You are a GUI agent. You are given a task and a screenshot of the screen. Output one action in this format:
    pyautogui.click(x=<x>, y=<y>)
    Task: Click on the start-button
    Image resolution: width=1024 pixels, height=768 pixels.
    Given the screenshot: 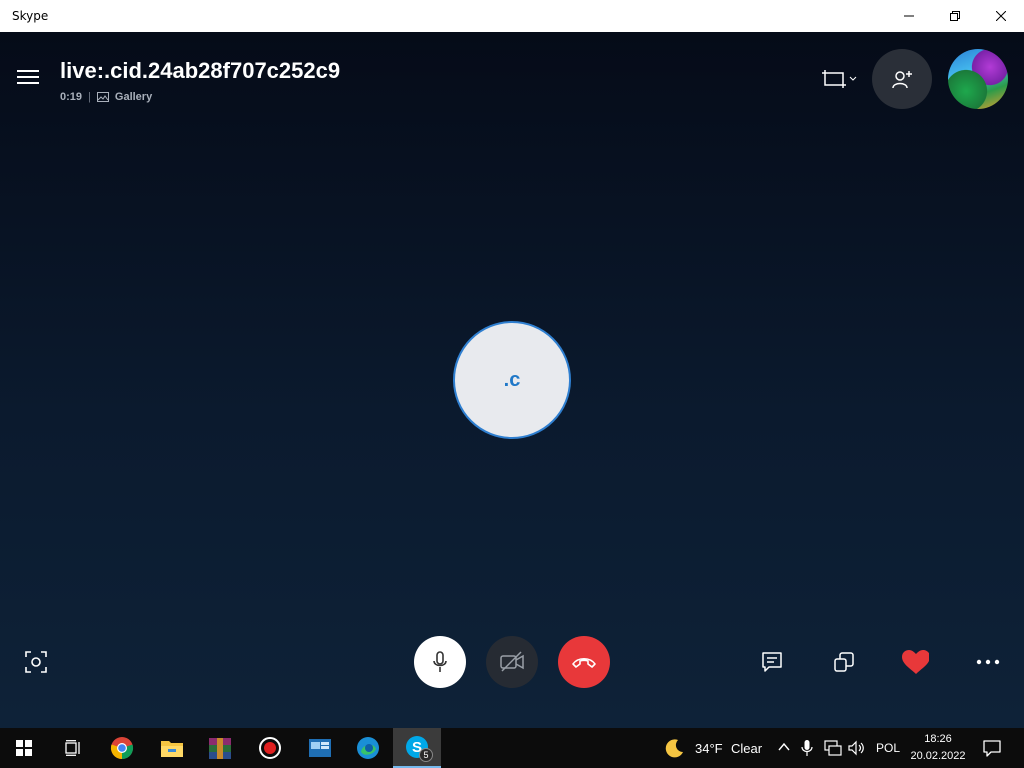 What is the action you would take?
    pyautogui.click(x=24, y=748)
    